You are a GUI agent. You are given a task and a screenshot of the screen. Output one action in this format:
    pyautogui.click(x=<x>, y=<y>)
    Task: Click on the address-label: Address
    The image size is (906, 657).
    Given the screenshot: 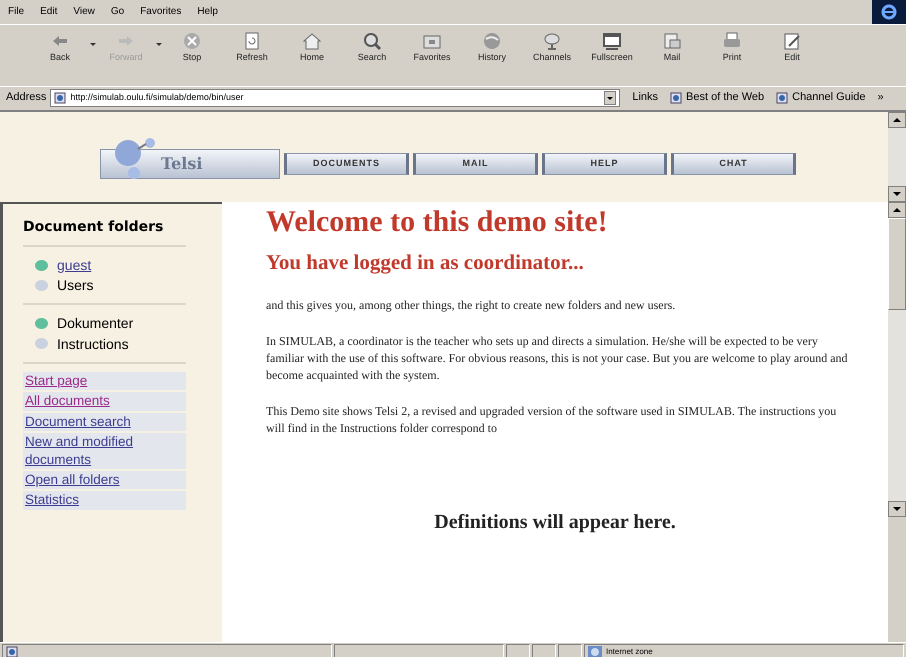 What is the action you would take?
    pyautogui.click(x=26, y=98)
    